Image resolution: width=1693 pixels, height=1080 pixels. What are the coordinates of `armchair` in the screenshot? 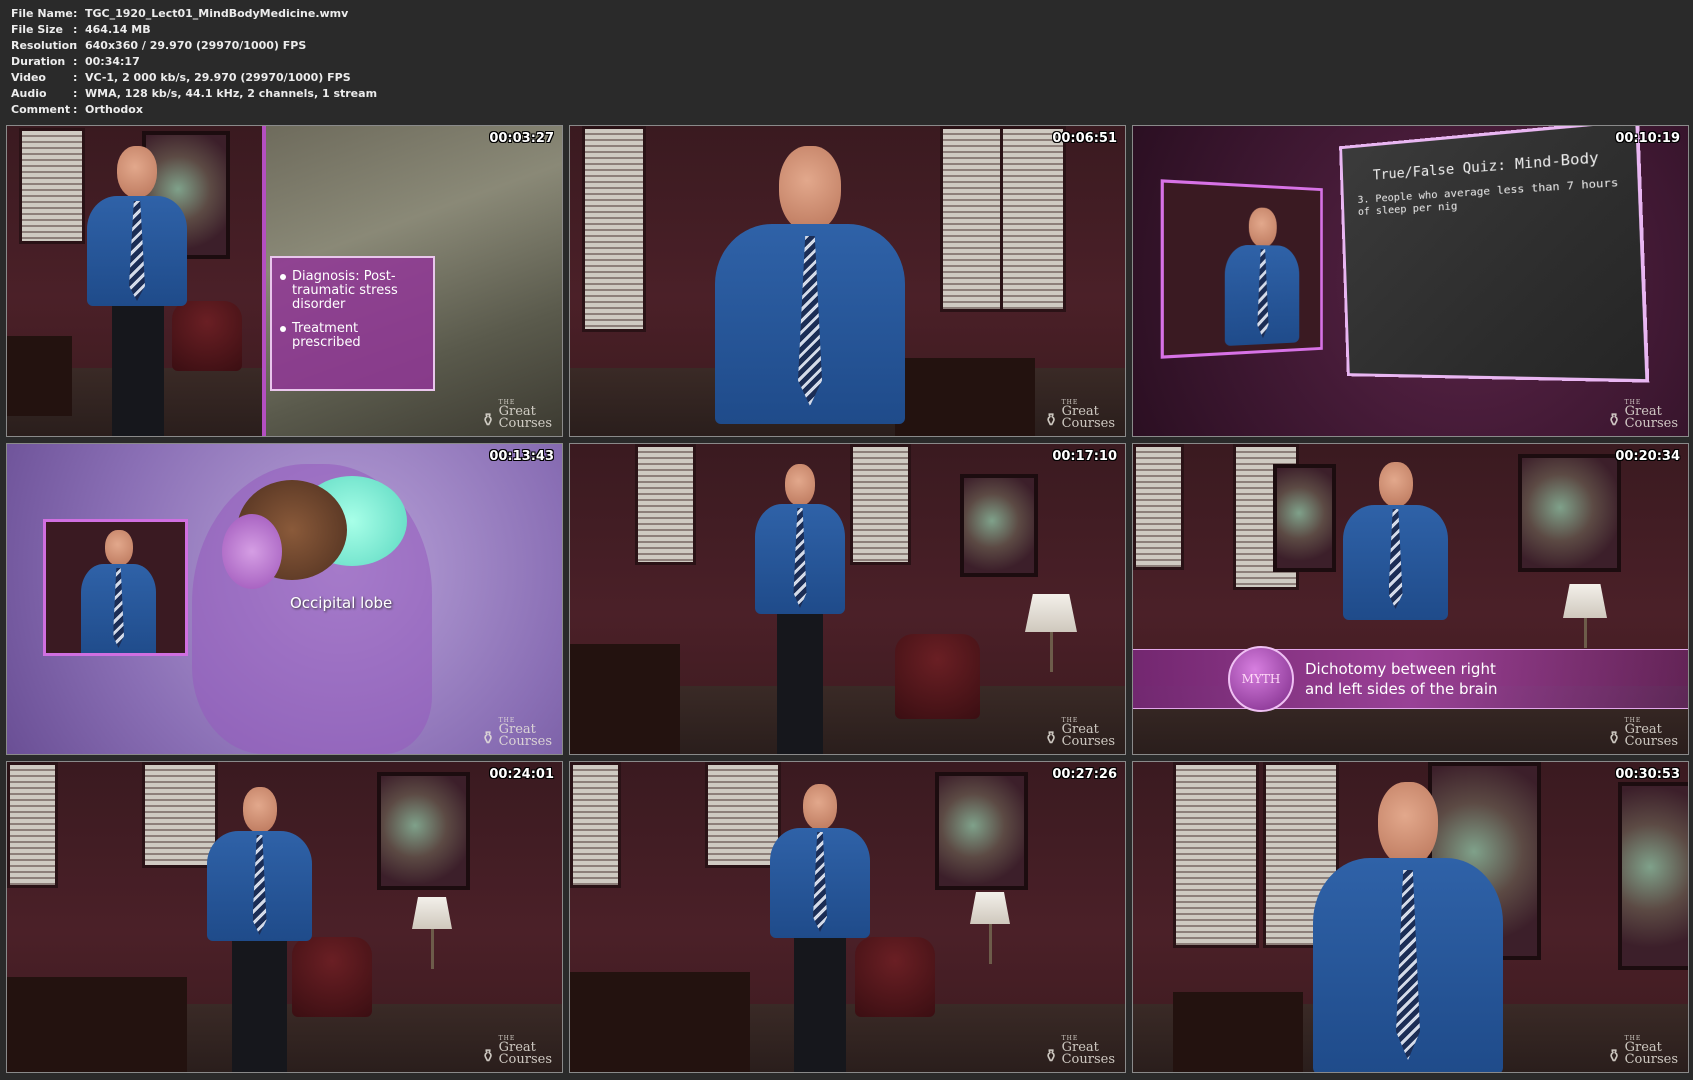 It's located at (937, 676).